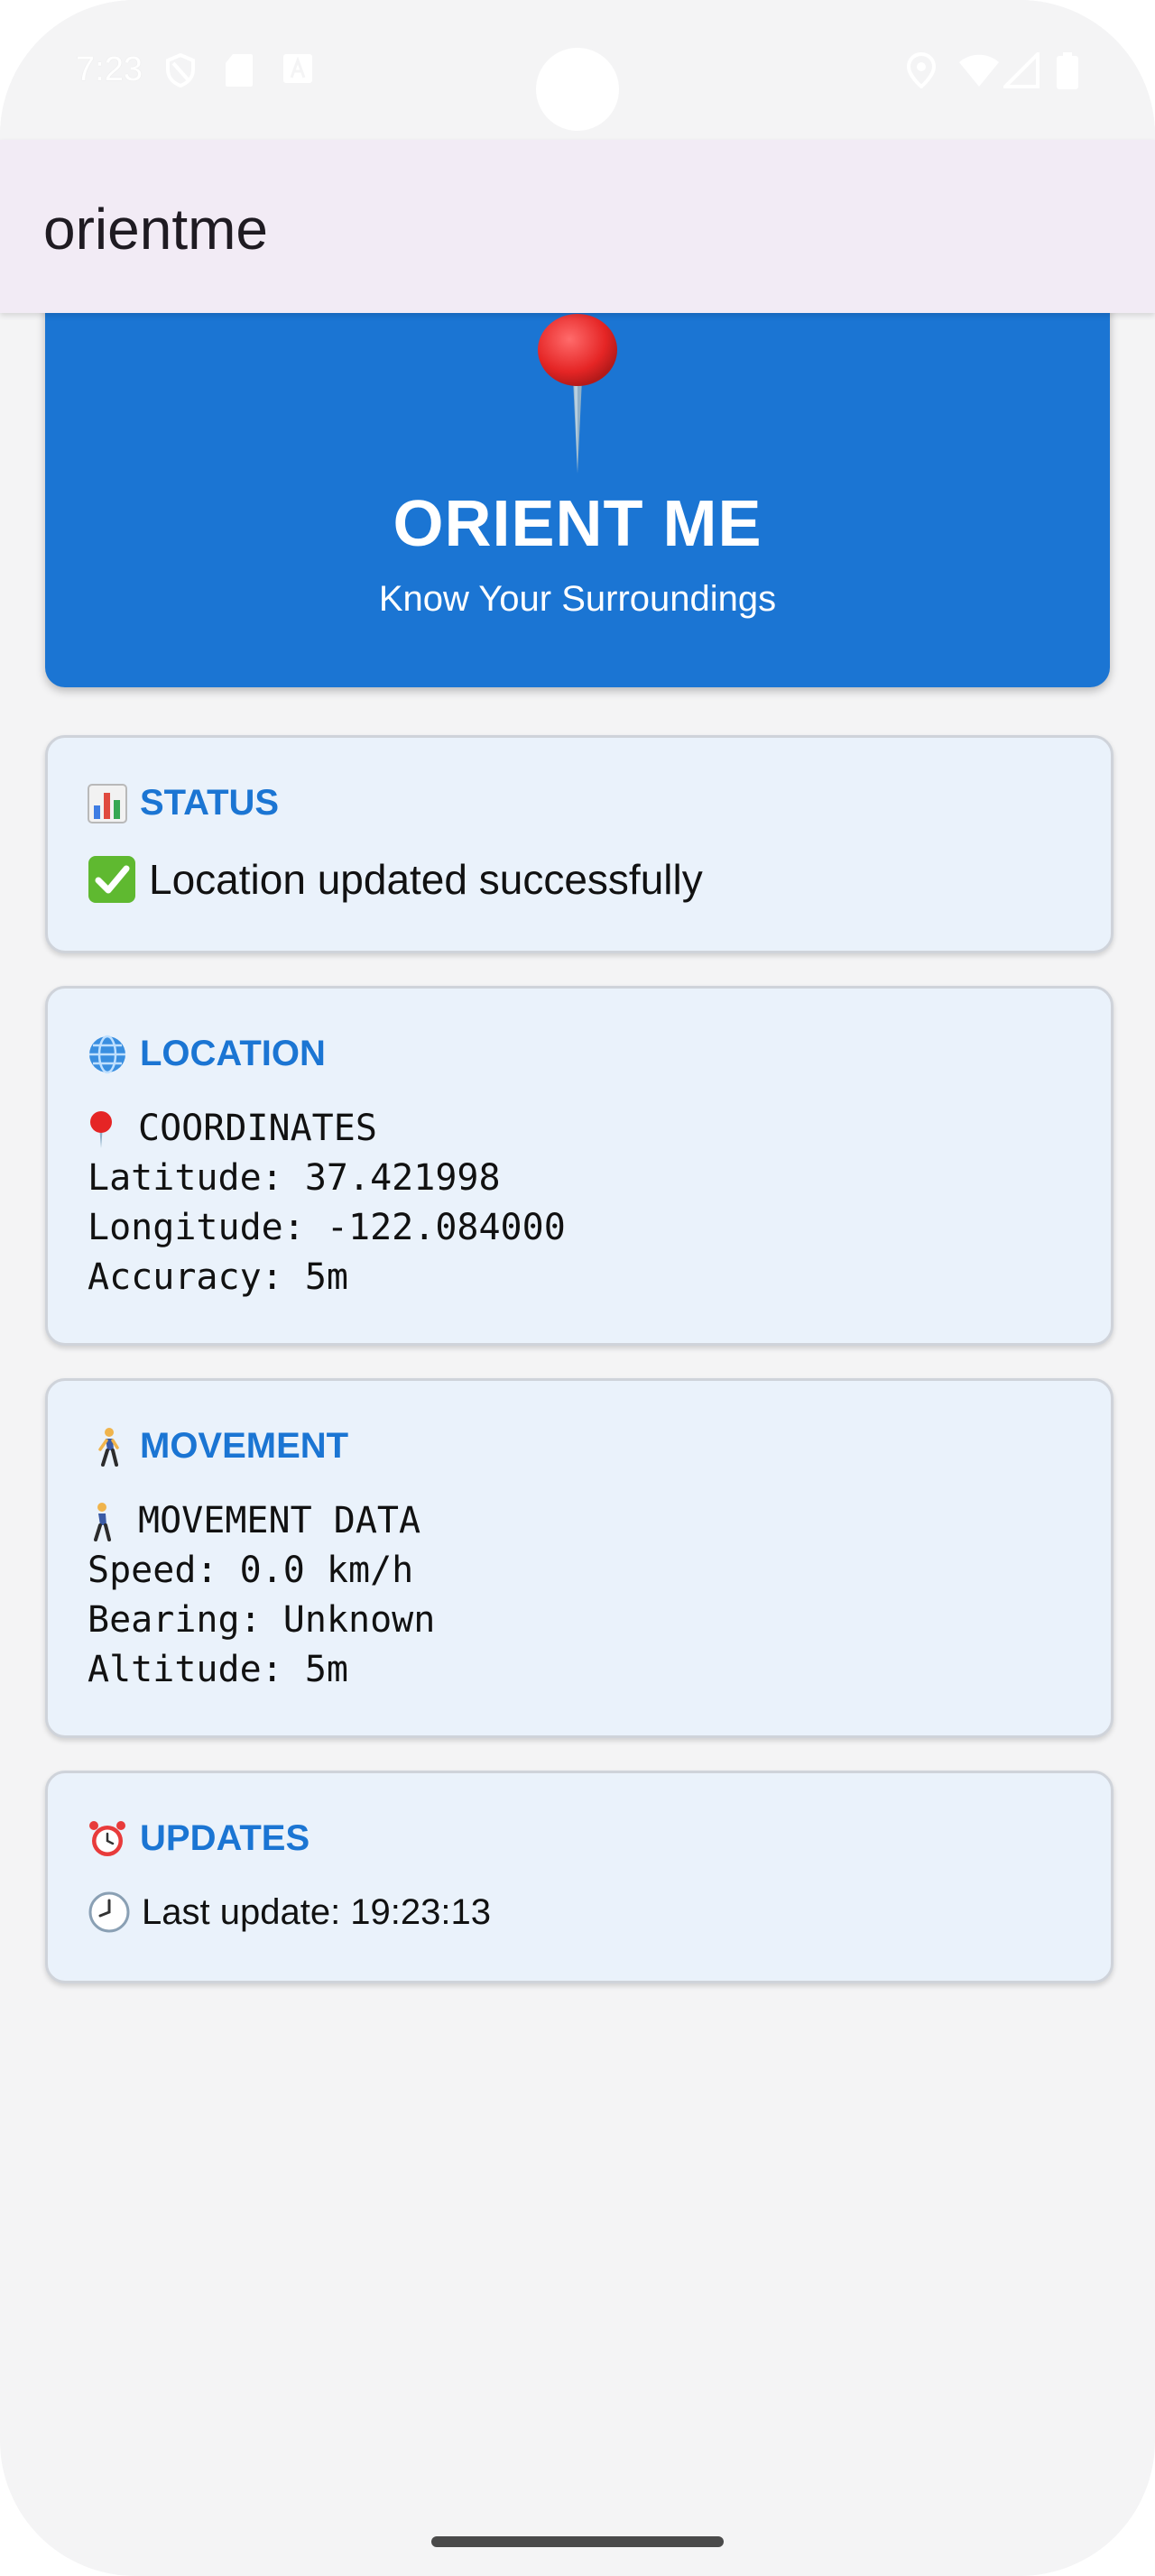 The image size is (1155, 2576). Describe the element at coordinates (257, 1129) in the screenshot. I see `coordinates-heading: COORDINATES` at that location.